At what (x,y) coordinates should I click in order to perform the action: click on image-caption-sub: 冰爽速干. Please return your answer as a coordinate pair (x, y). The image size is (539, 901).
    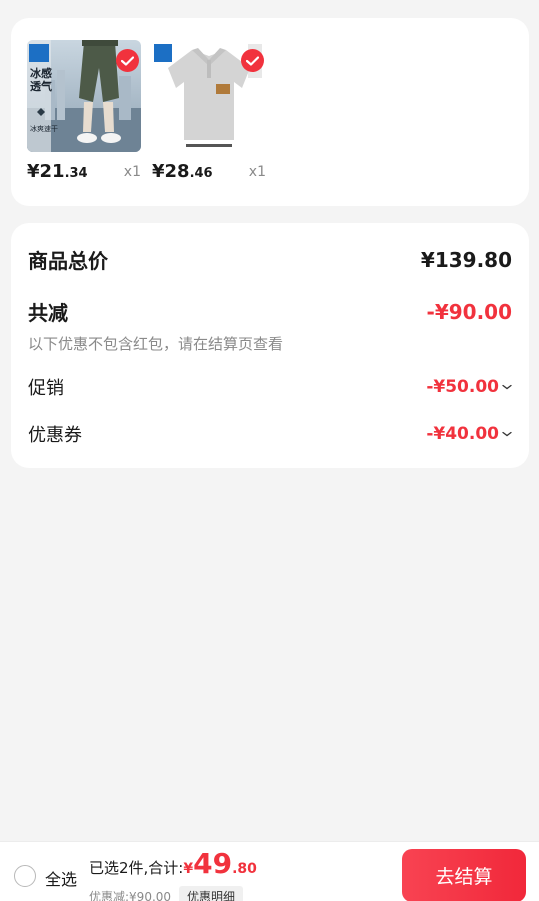
    Looking at the image, I should click on (44, 129).